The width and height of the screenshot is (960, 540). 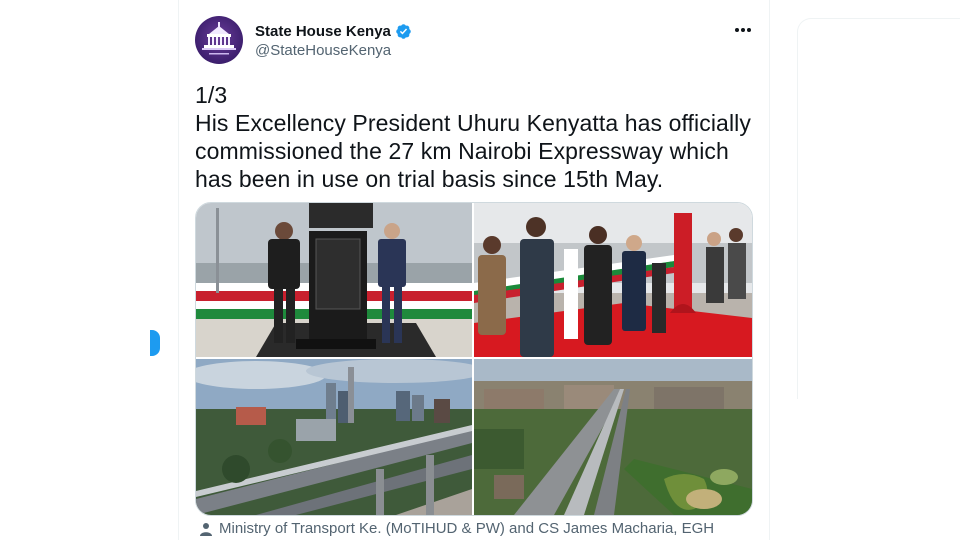 I want to click on photo-expressway-city, so click(x=334, y=437).